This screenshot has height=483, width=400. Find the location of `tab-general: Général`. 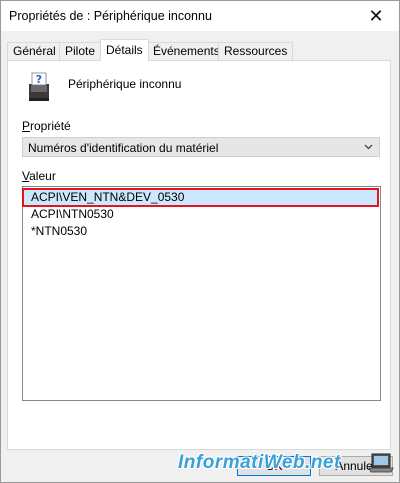

tab-general: Général is located at coordinates (34, 51).